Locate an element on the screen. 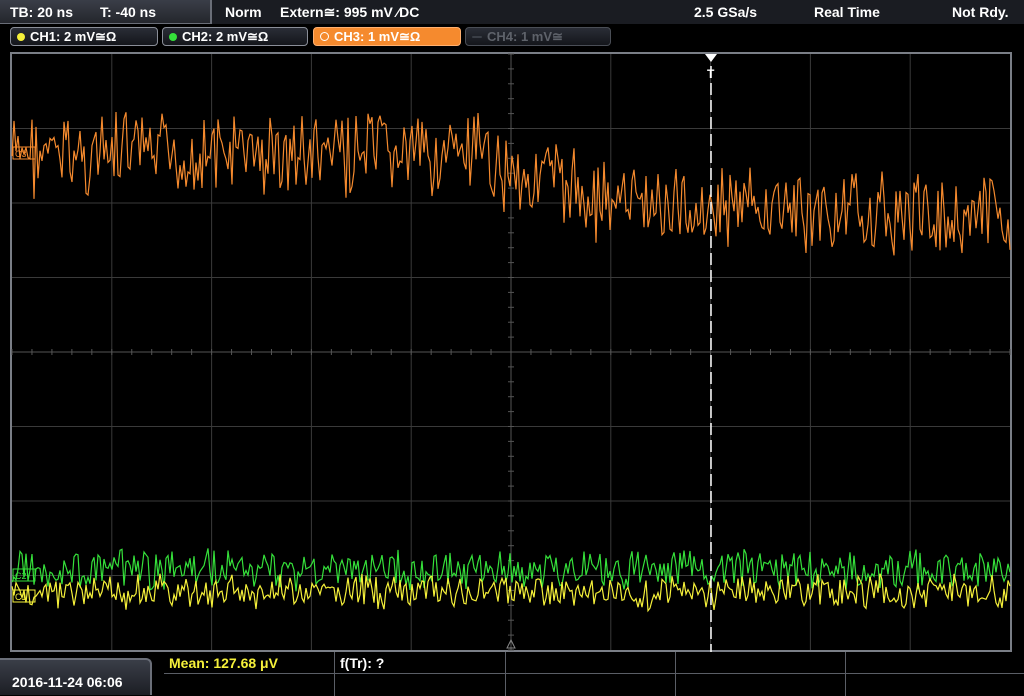 The image size is (1024, 696). measurement-table: Mean: 127.68 μV f(Tr): ? is located at coordinates (594, 674).